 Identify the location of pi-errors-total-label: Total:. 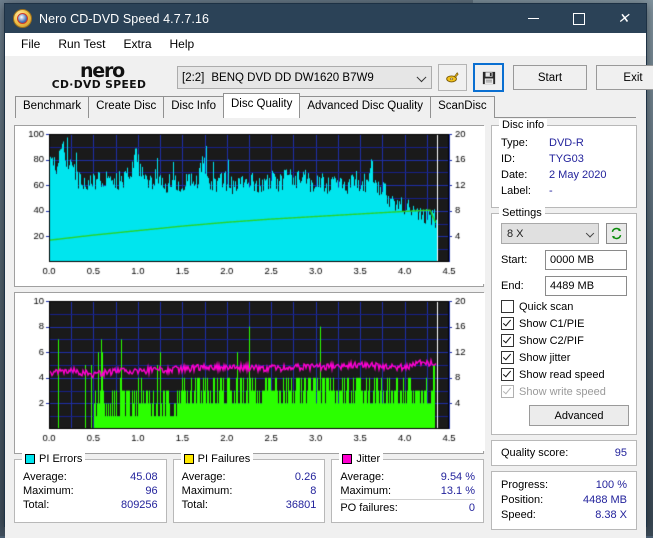
(36, 505).